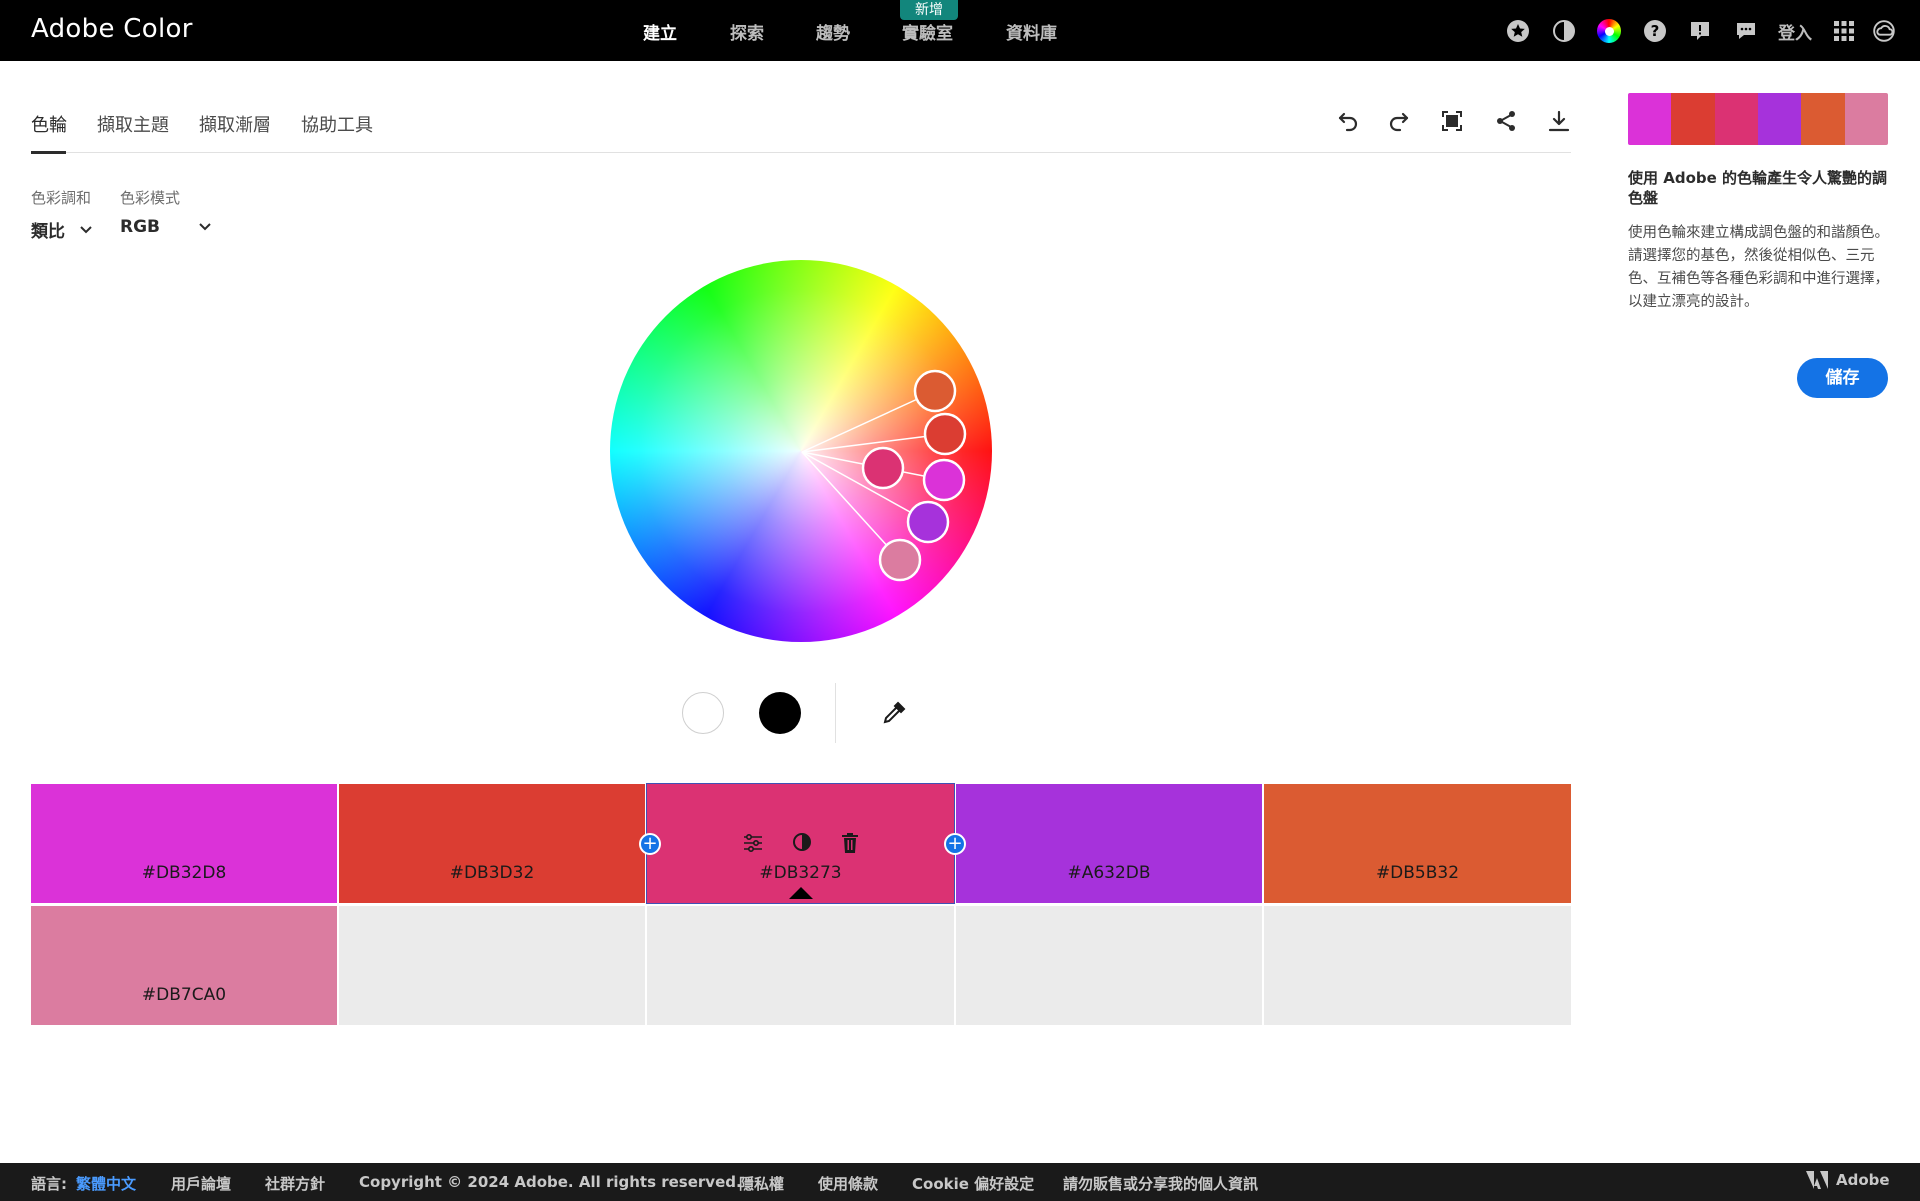 This screenshot has width=1920, height=1201. What do you see at coordinates (955, 844) in the screenshot?
I see `add-swatch-right-button: +` at bounding box center [955, 844].